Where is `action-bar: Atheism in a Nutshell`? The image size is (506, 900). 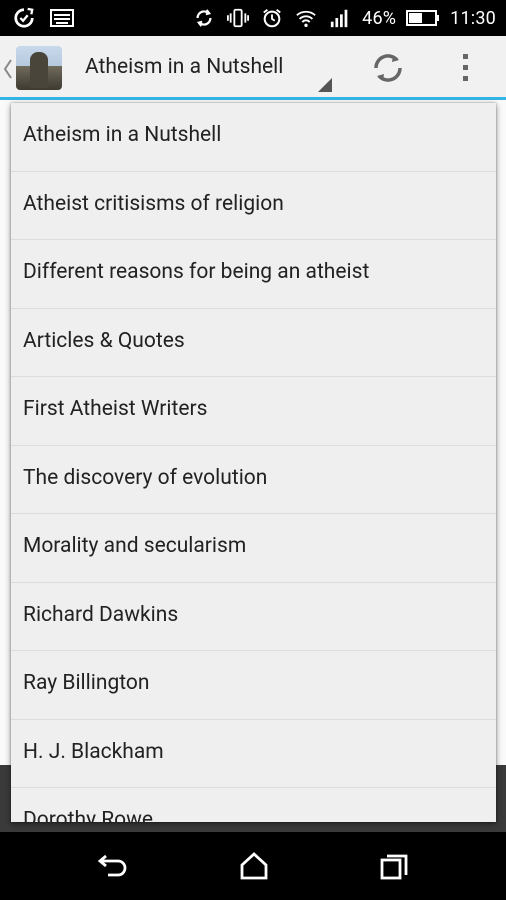 action-bar: Atheism in a Nutshell is located at coordinates (253, 68).